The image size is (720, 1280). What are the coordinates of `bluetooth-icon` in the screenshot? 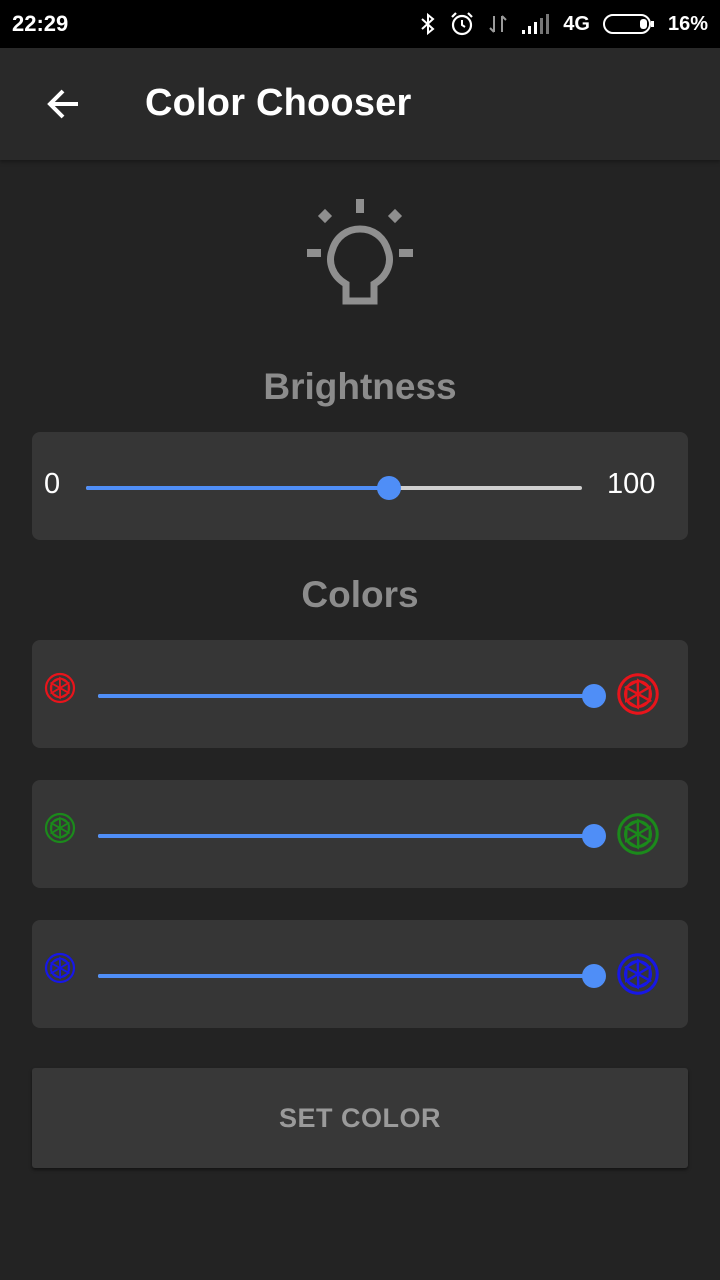 It's located at (428, 24).